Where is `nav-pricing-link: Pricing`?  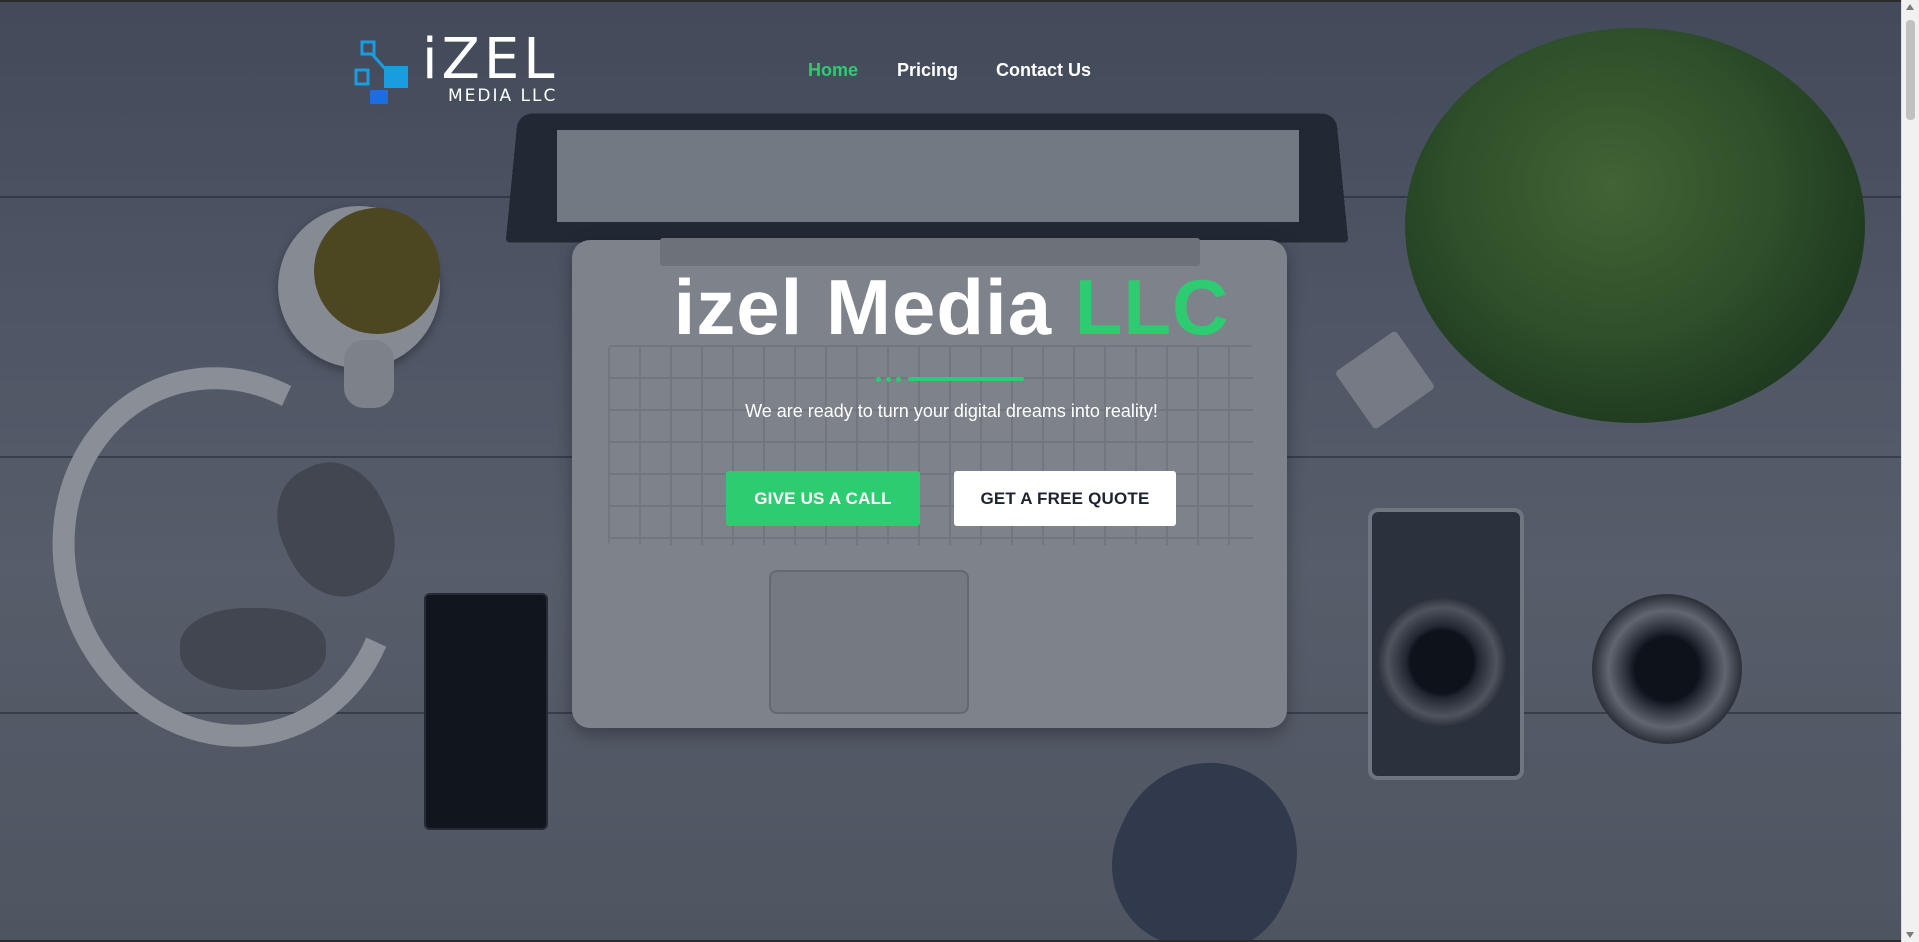
nav-pricing-link: Pricing is located at coordinates (927, 70).